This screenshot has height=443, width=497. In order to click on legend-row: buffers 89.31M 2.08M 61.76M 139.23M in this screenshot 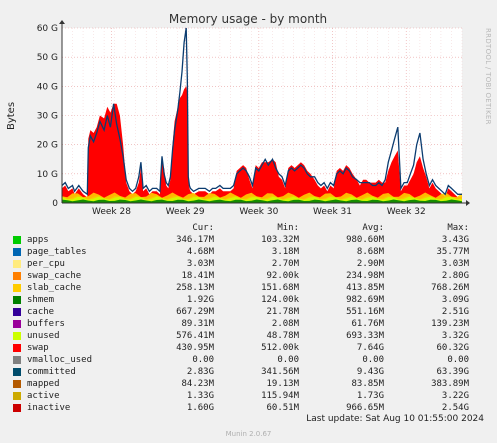, I will do `click(250, 324)`.